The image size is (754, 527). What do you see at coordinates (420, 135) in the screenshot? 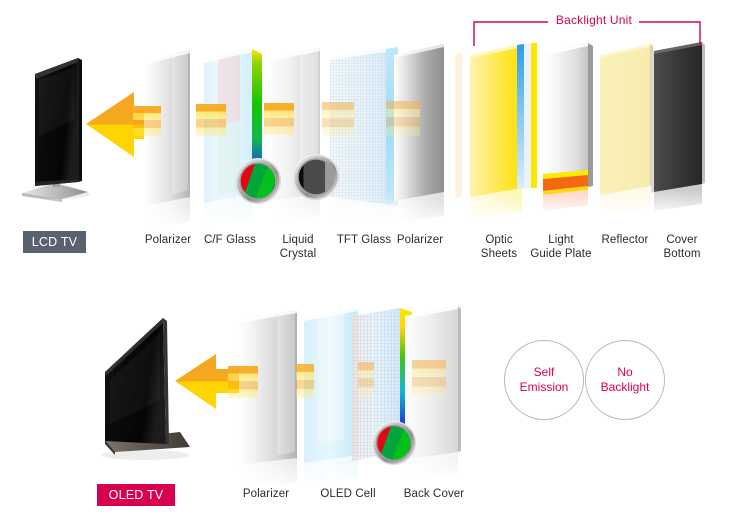
I see `layer-polarizer-rear` at bounding box center [420, 135].